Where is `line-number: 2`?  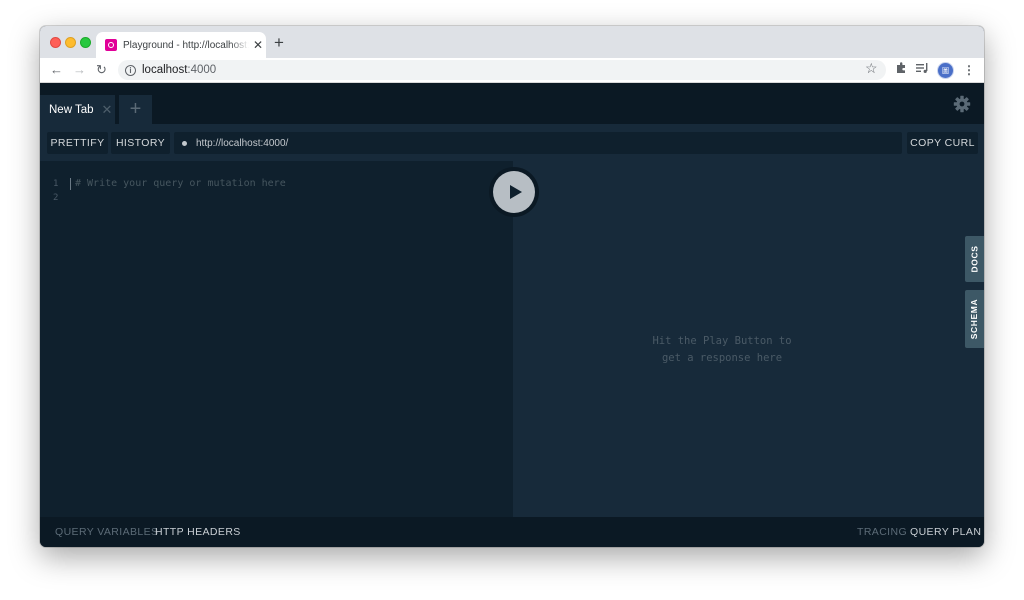
line-number: 2 is located at coordinates (56, 198).